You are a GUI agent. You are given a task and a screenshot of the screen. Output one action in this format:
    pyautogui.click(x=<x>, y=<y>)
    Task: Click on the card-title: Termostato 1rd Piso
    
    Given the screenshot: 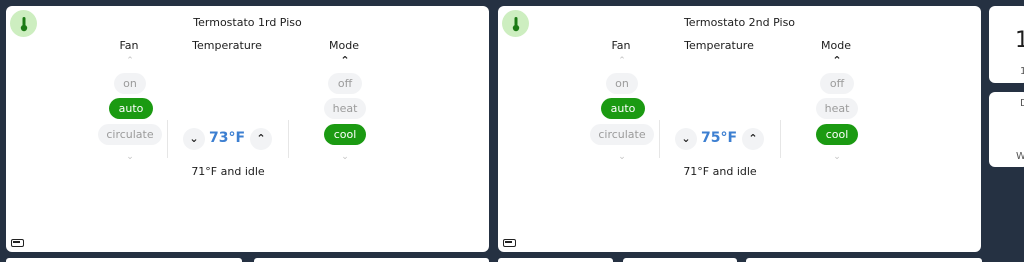 What is the action you would take?
    pyautogui.click(x=247, y=22)
    